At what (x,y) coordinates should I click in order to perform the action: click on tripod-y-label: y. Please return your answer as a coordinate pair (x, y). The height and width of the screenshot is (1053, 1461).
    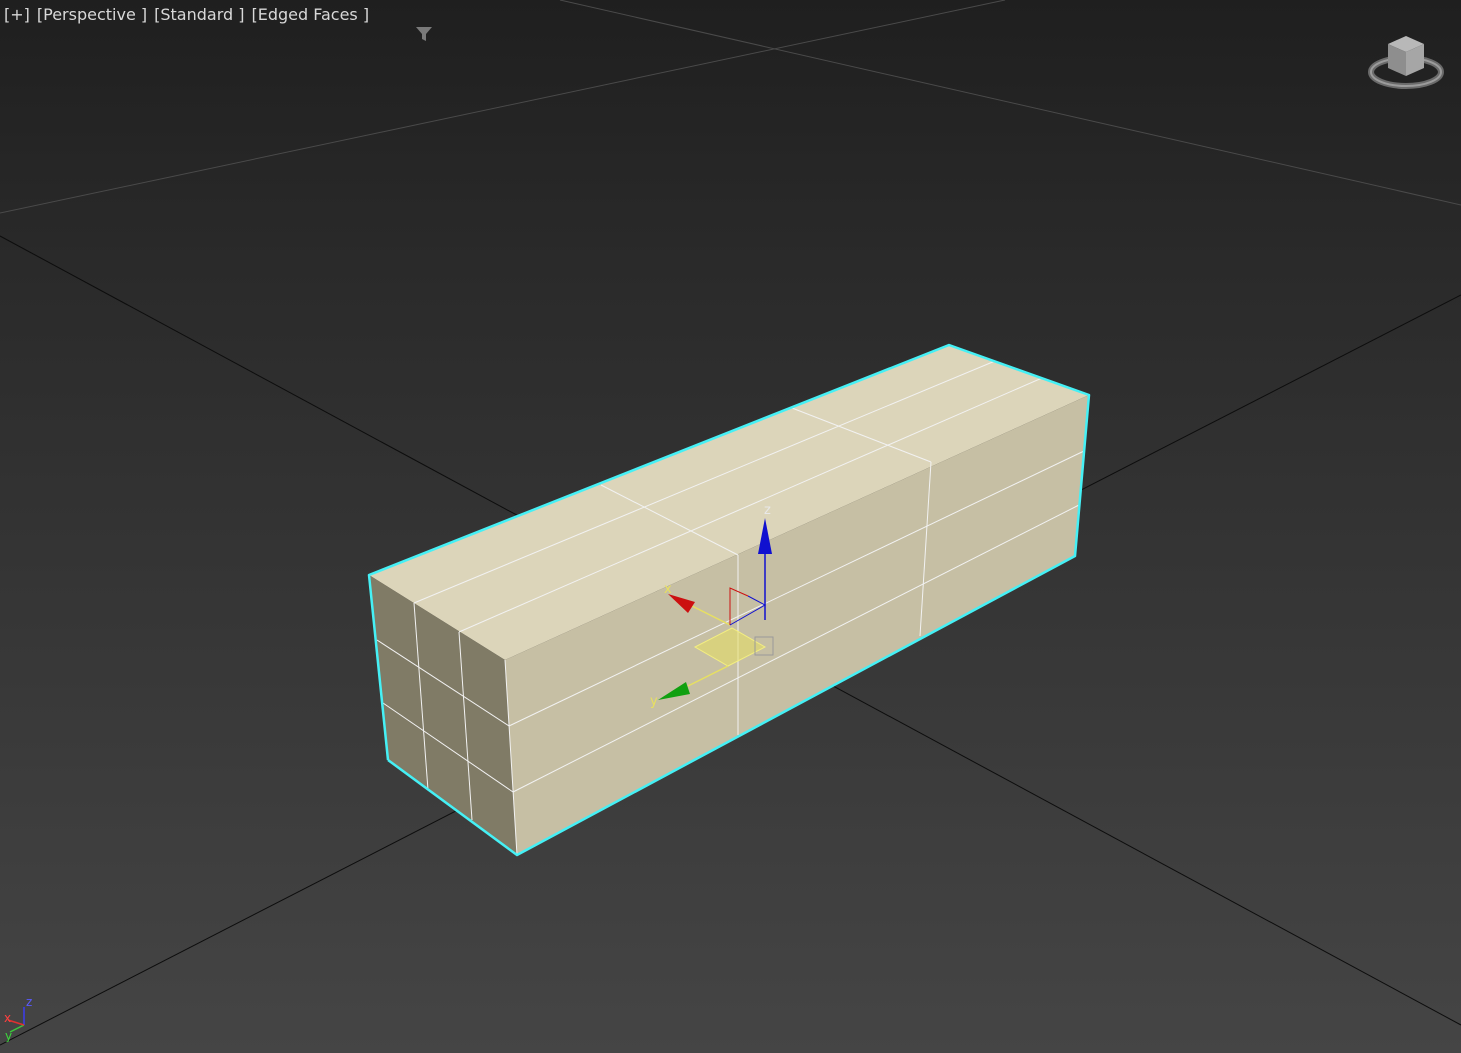
    Looking at the image, I should click on (8, 1035).